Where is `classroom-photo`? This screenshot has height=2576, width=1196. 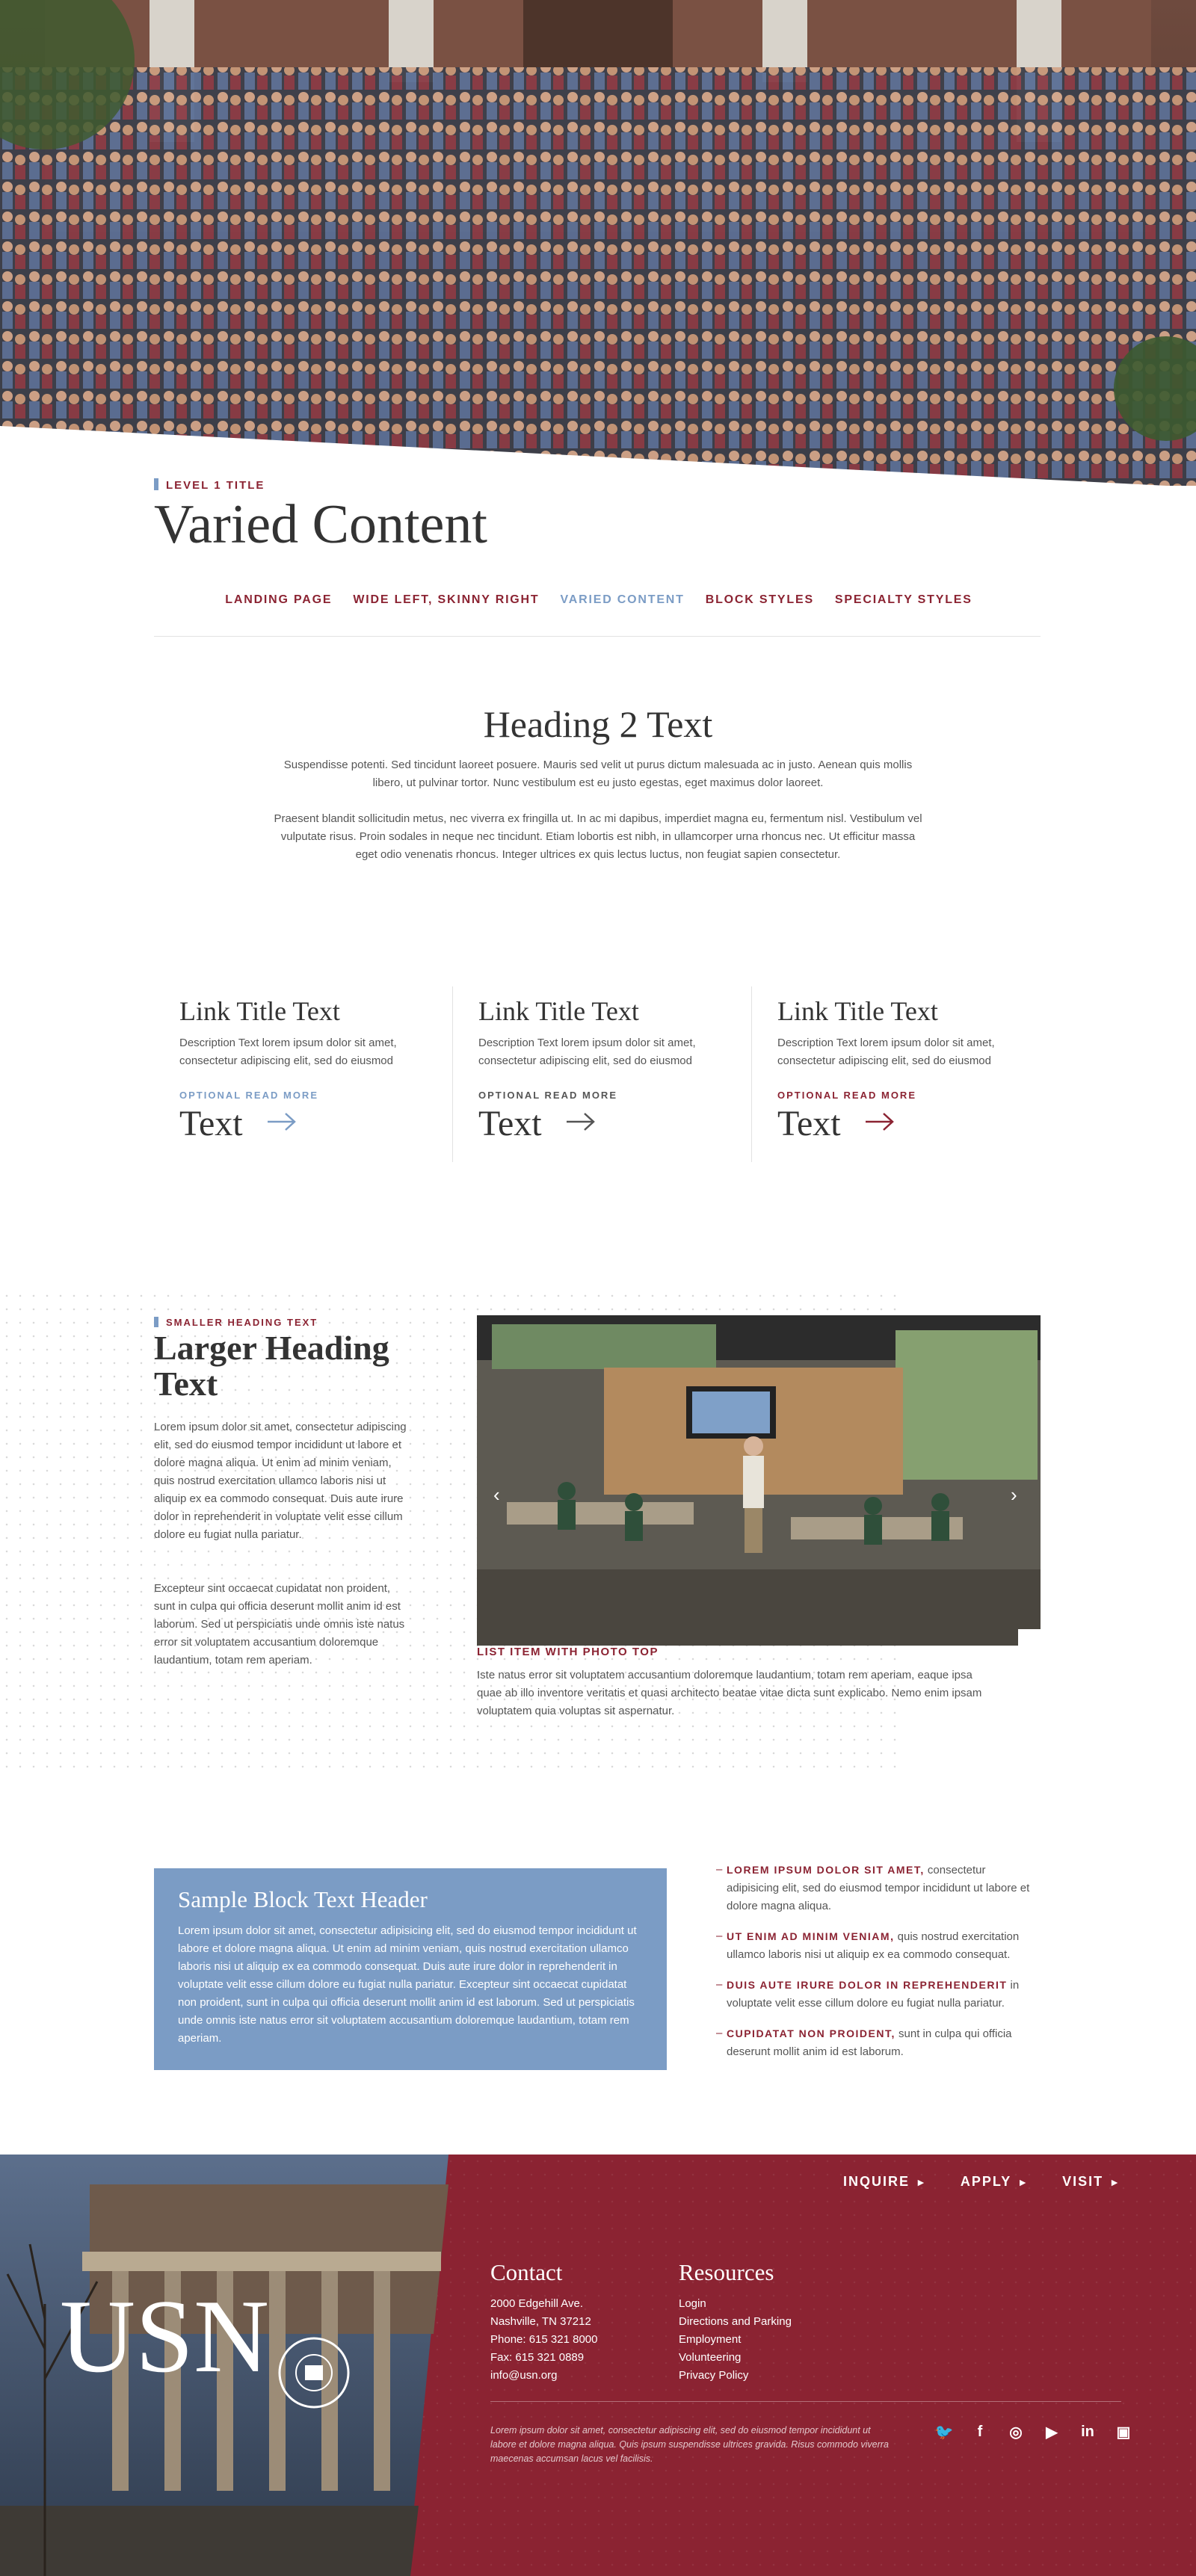
classroom-photo is located at coordinates (759, 1480).